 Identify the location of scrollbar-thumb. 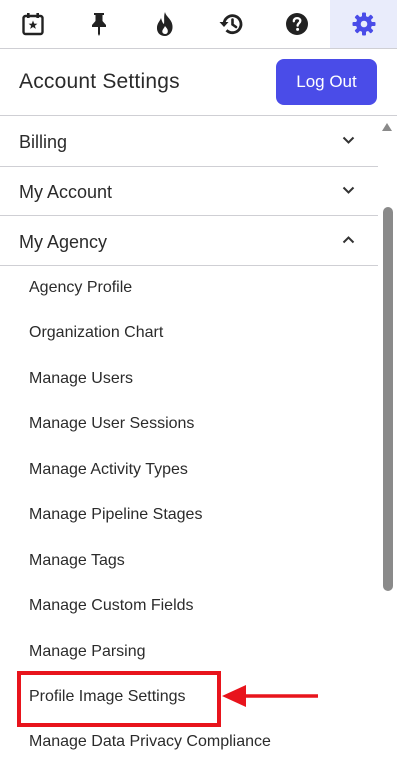
(388, 399).